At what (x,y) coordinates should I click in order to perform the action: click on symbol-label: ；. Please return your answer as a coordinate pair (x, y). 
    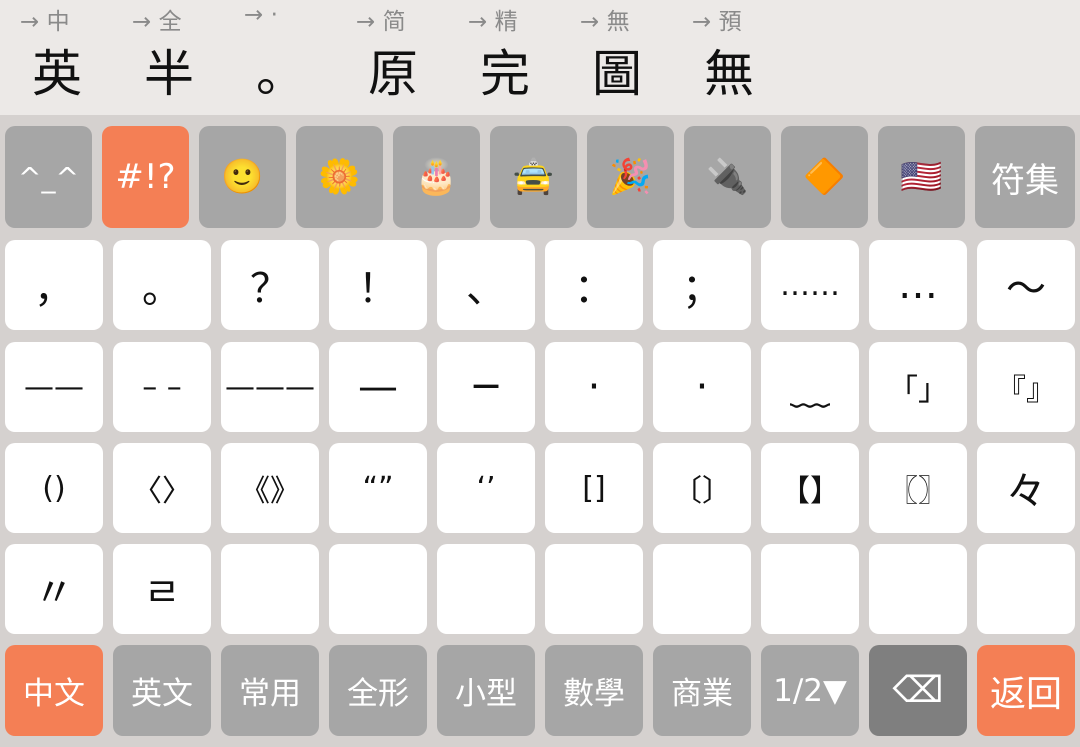
    Looking at the image, I should click on (702, 289).